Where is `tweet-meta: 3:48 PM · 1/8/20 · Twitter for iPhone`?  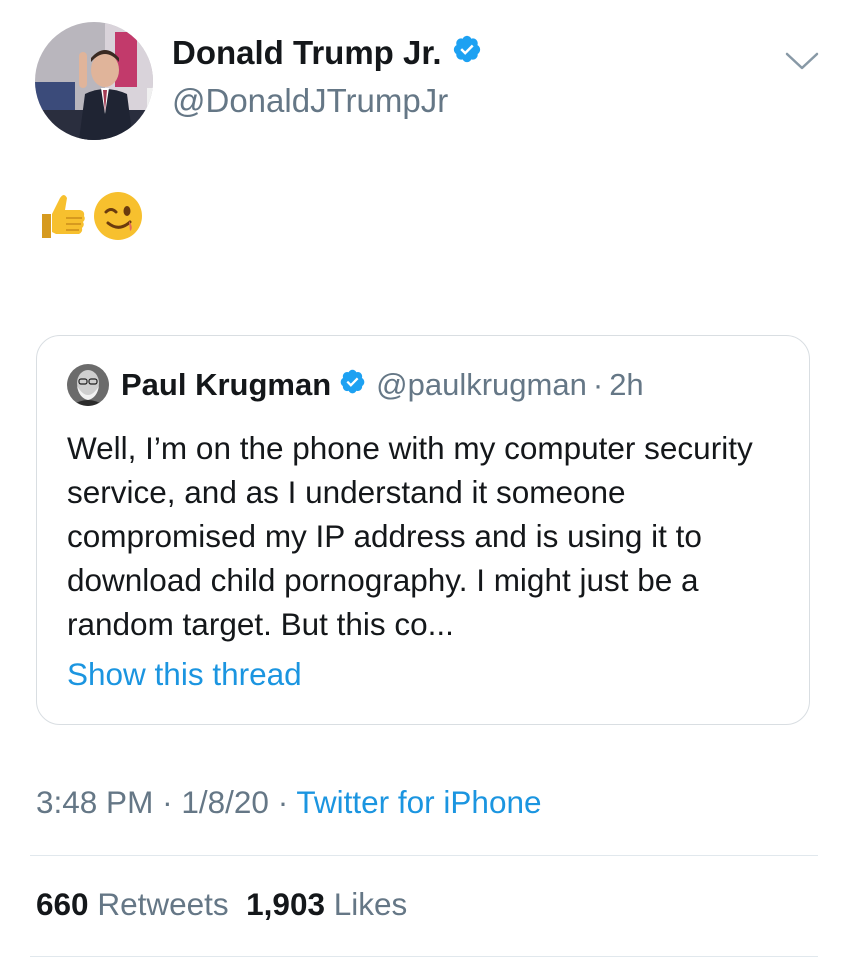
tweet-meta: 3:48 PM · 1/8/20 · Twitter for iPhone is located at coordinates (289, 802).